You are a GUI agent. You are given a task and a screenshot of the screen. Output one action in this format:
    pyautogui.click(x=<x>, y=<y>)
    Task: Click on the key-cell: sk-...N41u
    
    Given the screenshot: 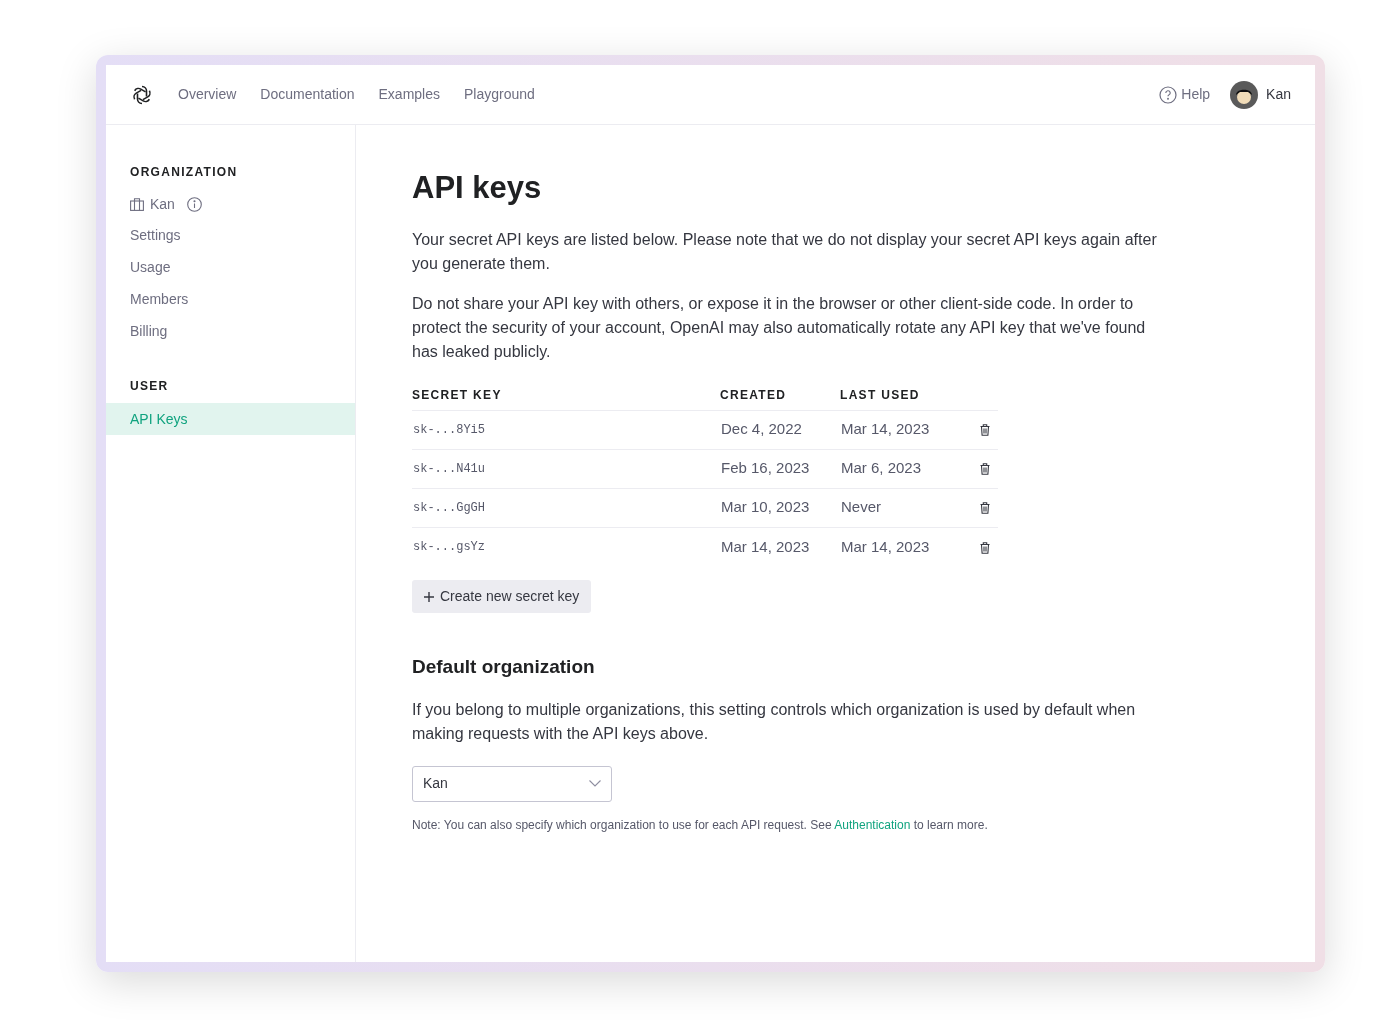 What is the action you would take?
    pyautogui.click(x=566, y=468)
    